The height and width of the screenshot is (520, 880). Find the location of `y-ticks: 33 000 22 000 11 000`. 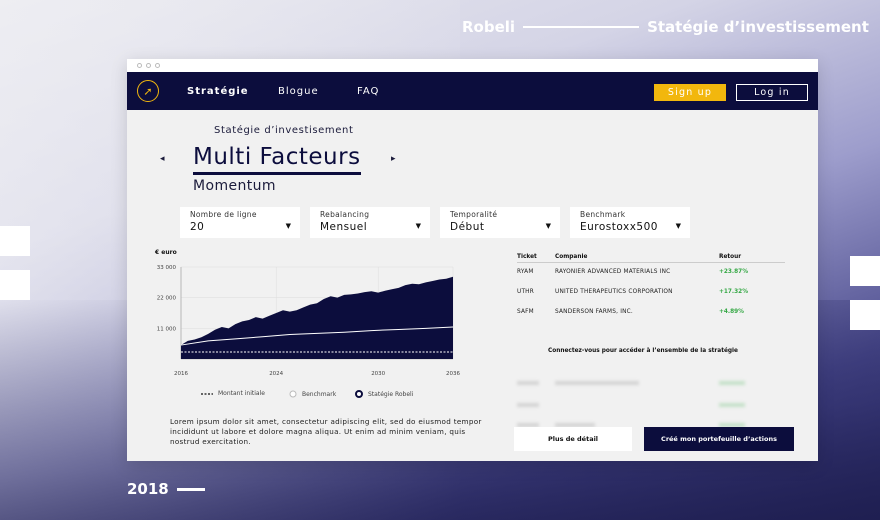

y-ticks: 33 000 22 000 11 000 is located at coordinates (167, 298).